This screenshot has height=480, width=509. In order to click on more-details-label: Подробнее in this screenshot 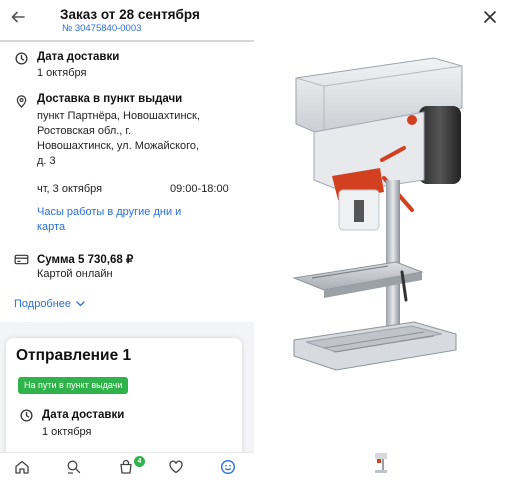, I will do `click(43, 304)`.